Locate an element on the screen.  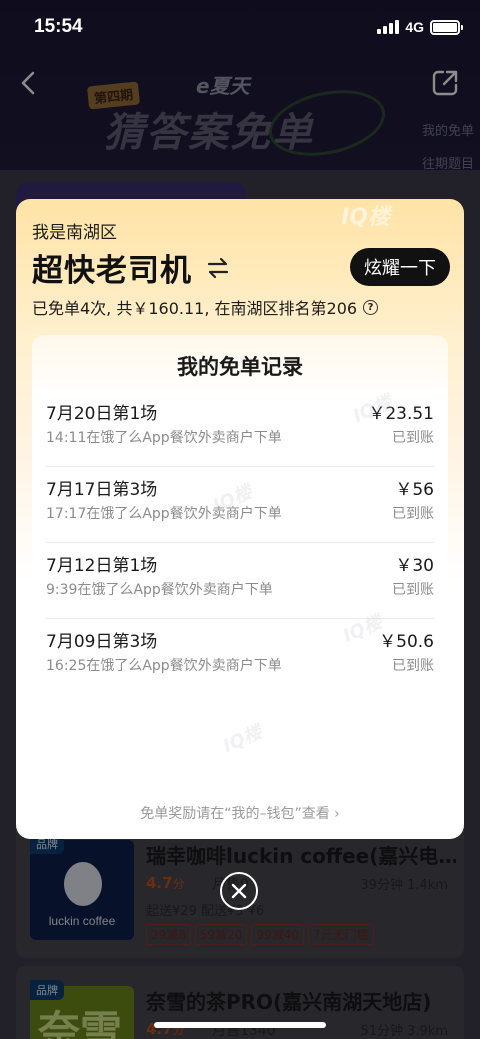
record-detail: 9:39在饿了么App餐饮外卖商户下单 is located at coordinates (159, 590).